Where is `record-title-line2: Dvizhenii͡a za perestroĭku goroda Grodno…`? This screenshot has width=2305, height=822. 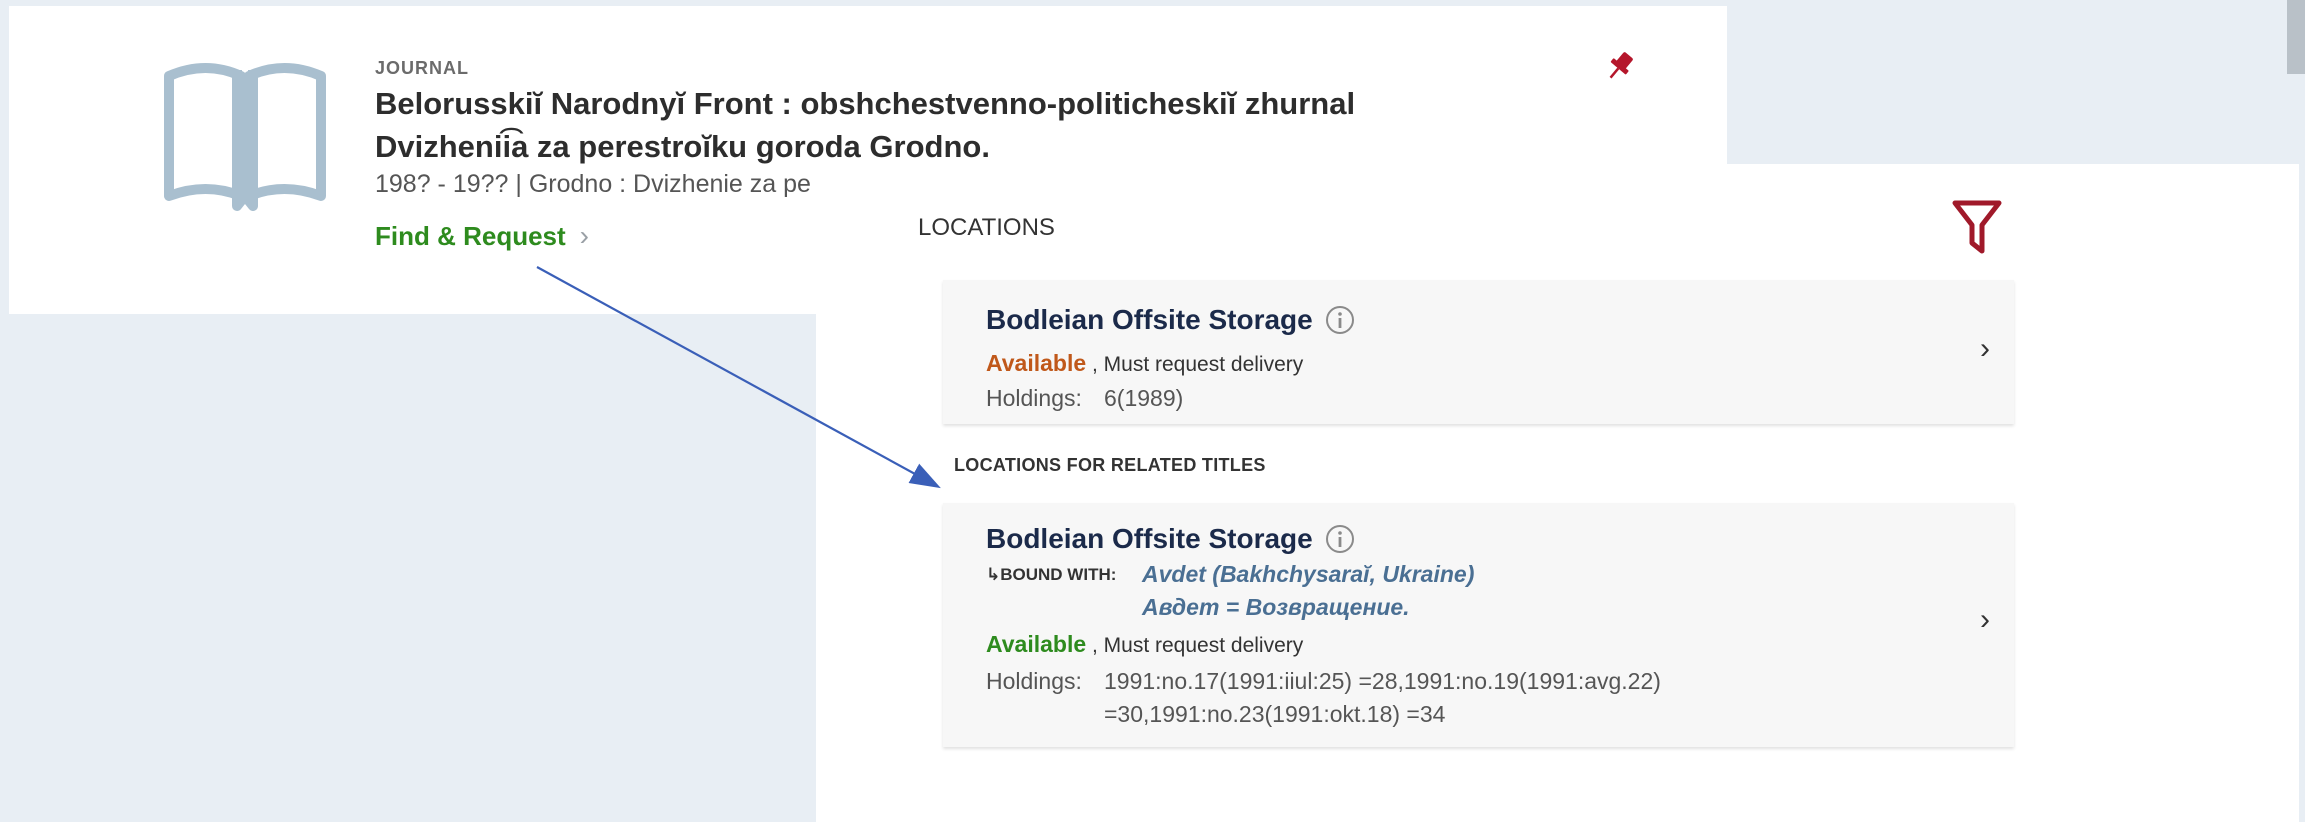 record-title-line2: Dvizhenii͡a za perestroĭku goroda Grodno… is located at coordinates (885, 146).